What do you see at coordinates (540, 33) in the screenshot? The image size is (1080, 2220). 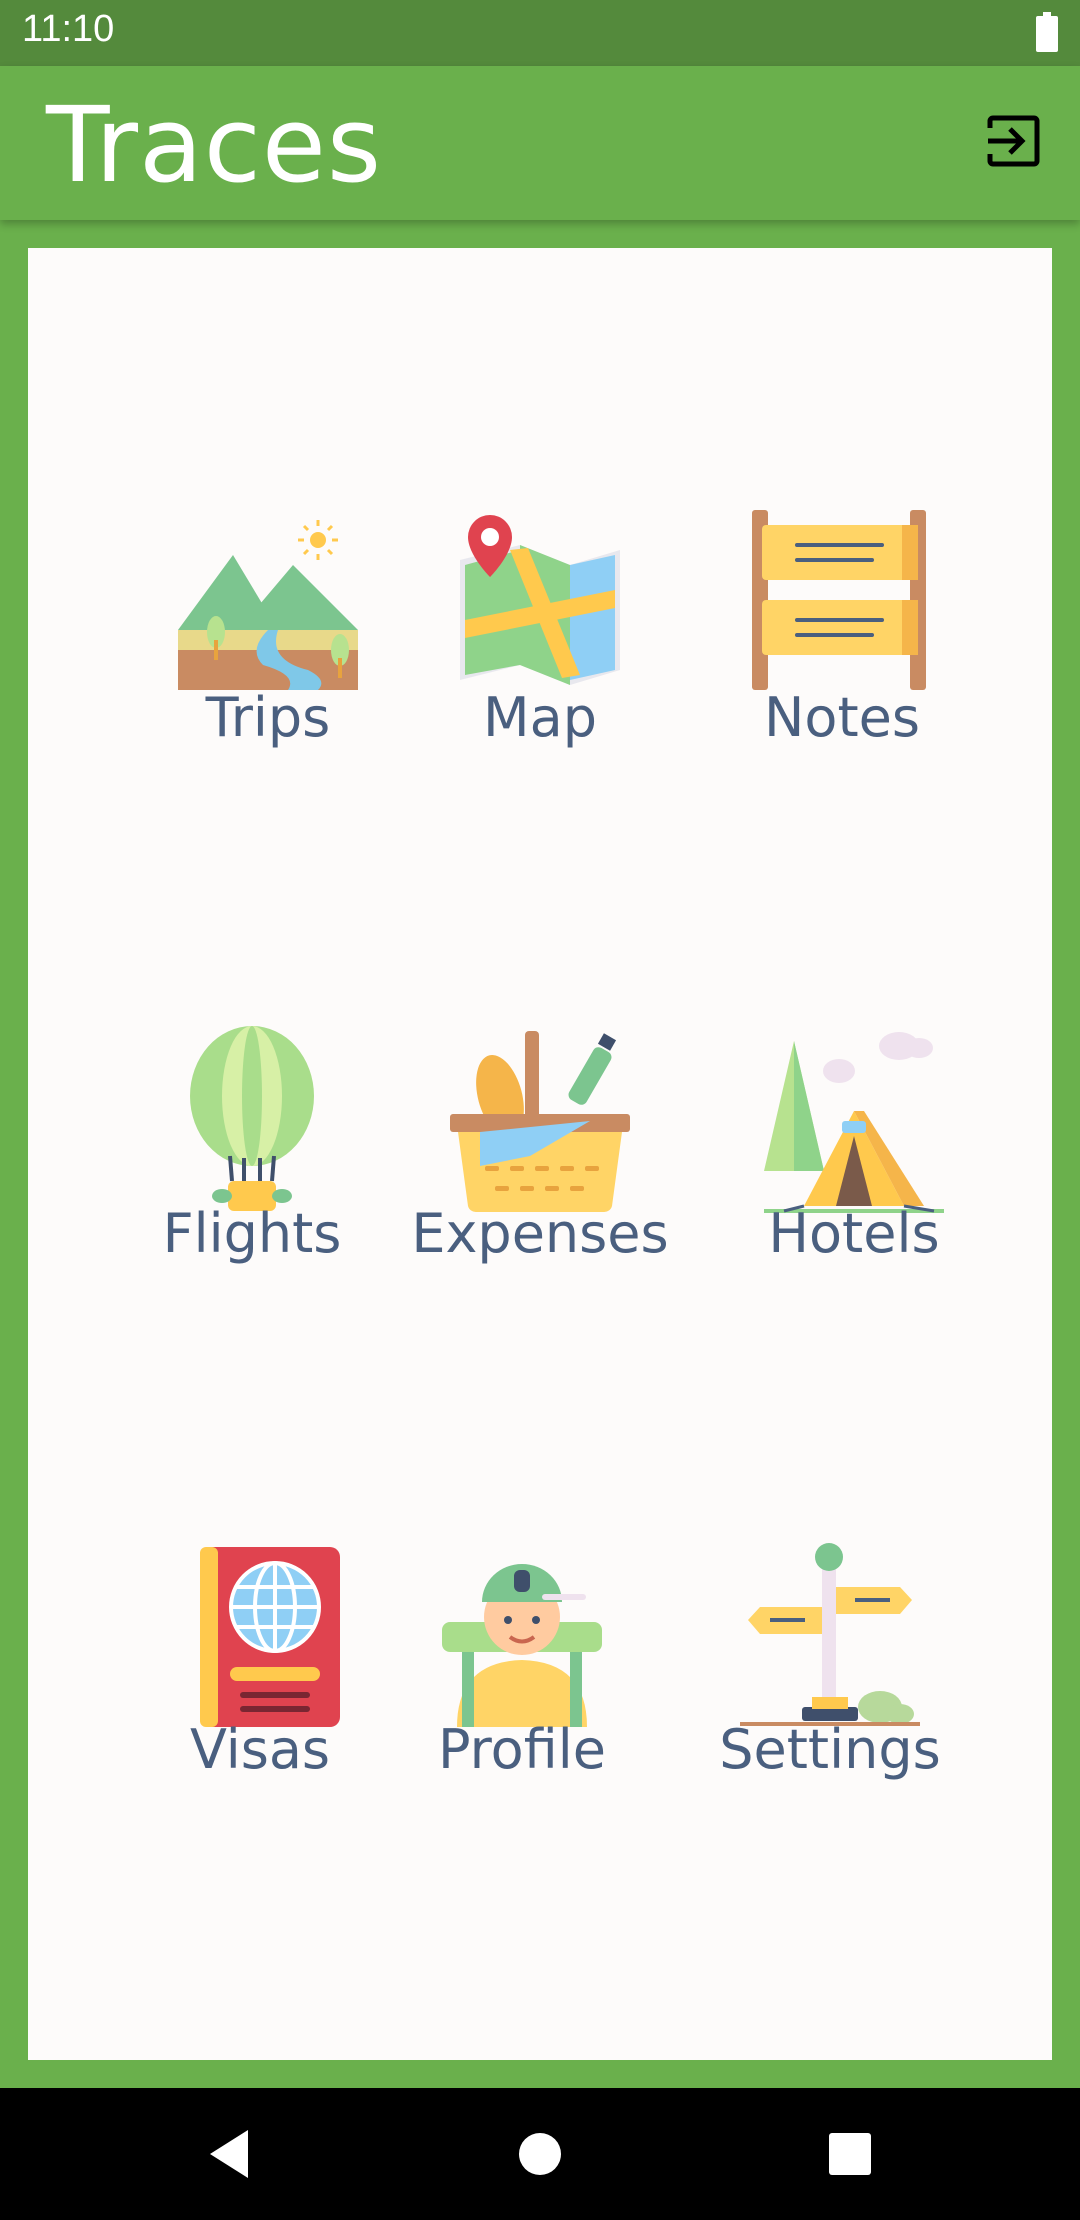 I see `status-bar: 11:10` at bounding box center [540, 33].